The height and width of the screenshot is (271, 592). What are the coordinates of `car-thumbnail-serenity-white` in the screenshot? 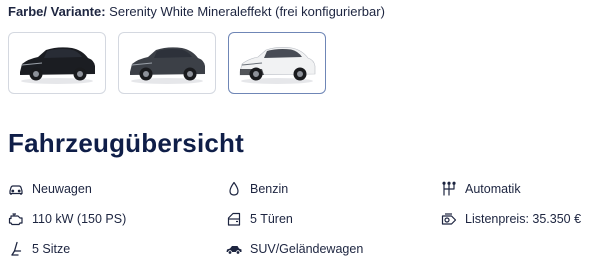 It's located at (277, 65).